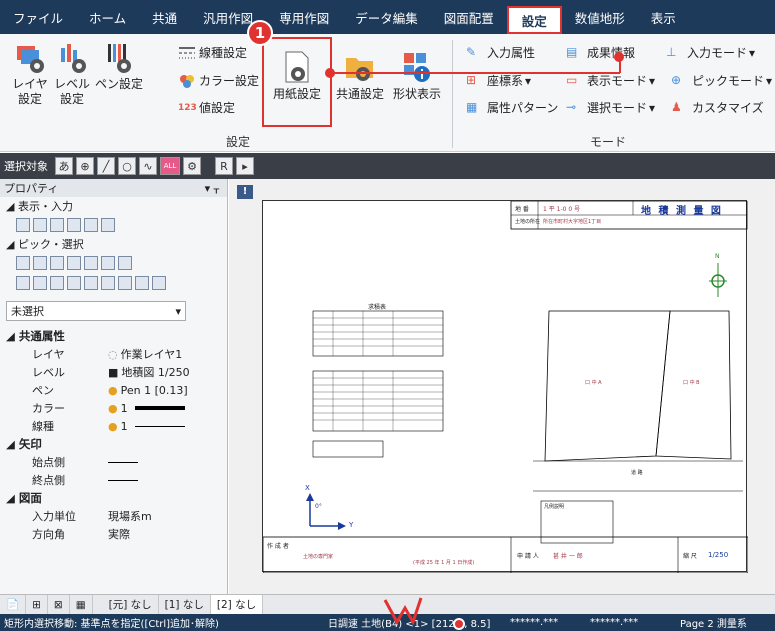  Describe the element at coordinates (23, 263) in the screenshot. I see `pick-point-icon` at that location.